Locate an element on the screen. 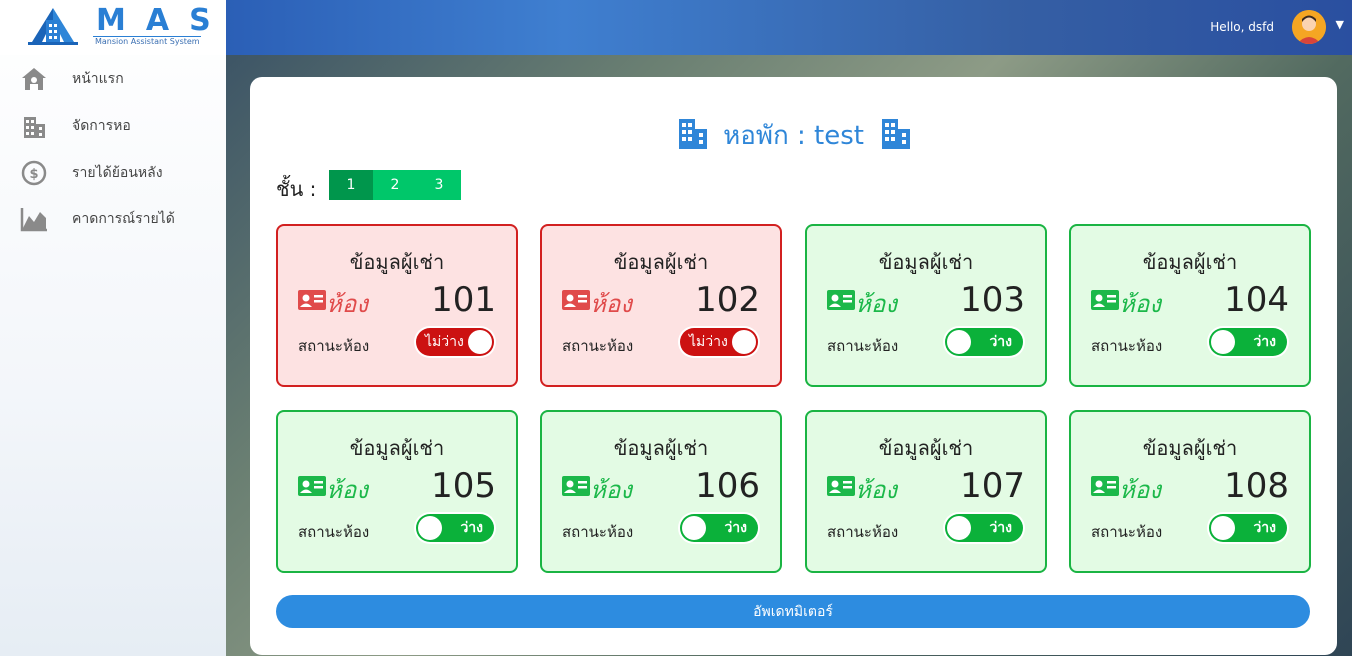 This screenshot has width=1352, height=656. room-number: 102 is located at coordinates (727, 300).